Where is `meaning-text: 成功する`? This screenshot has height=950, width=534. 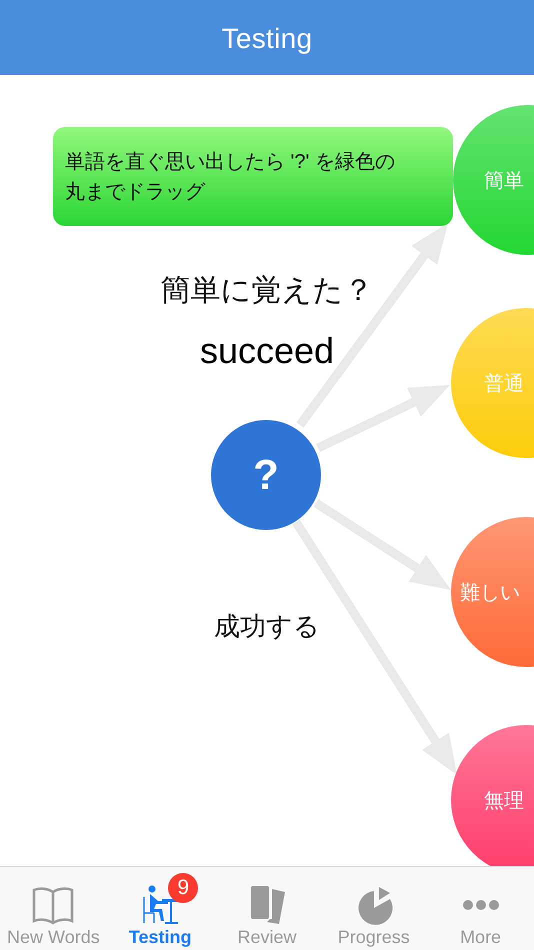 meaning-text: 成功する is located at coordinates (267, 627).